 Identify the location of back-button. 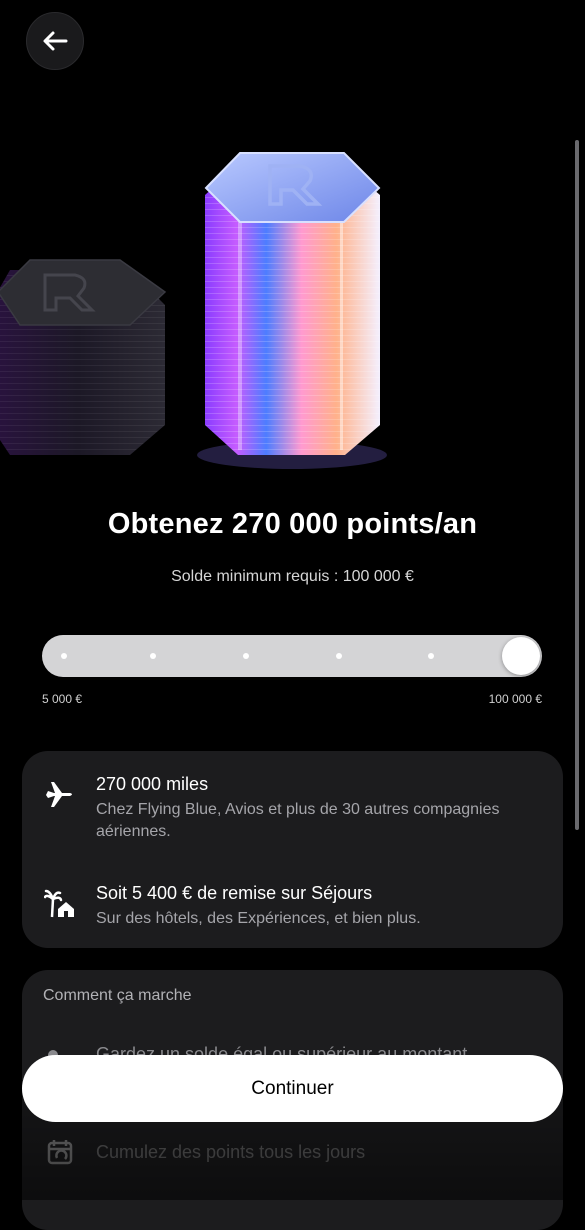
(55, 41).